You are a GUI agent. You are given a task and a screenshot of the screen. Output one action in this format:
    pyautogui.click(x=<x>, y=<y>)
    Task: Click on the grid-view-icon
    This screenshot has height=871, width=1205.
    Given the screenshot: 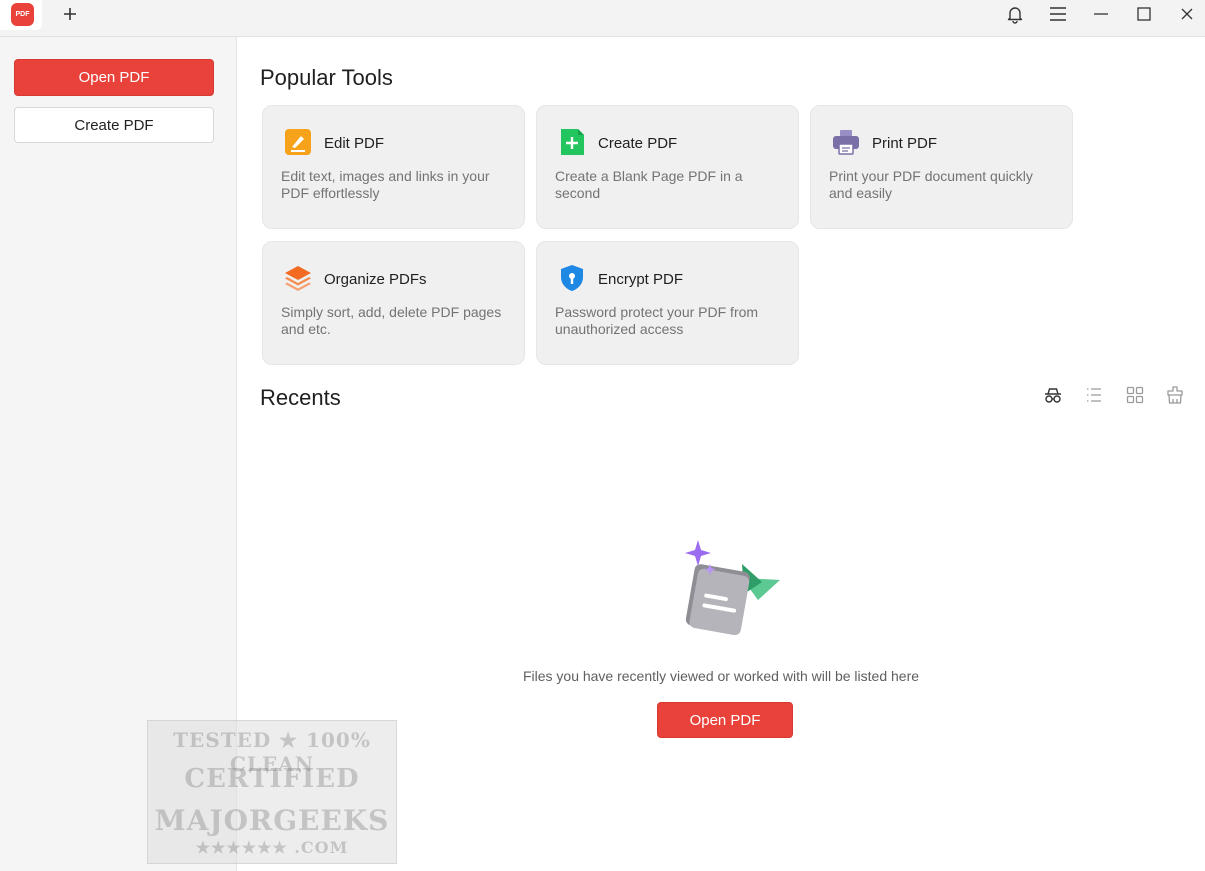 What is the action you would take?
    pyautogui.click(x=1135, y=395)
    